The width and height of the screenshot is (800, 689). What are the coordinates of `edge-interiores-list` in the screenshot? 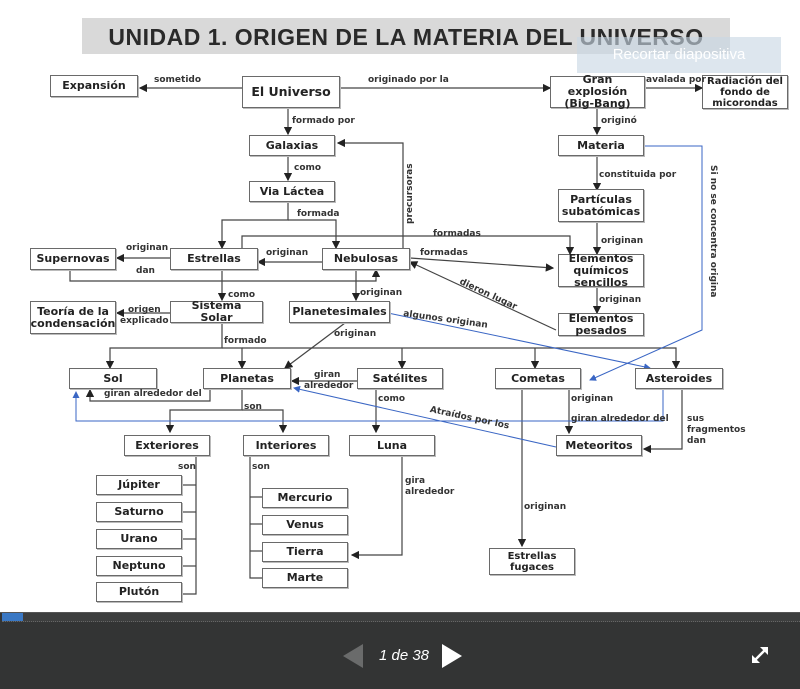 It's located at (255, 517).